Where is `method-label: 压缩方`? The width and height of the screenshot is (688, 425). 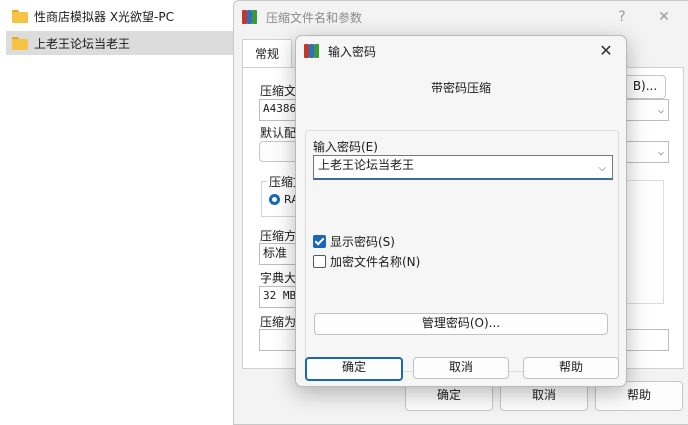
method-label: 压缩方 is located at coordinates (278, 236).